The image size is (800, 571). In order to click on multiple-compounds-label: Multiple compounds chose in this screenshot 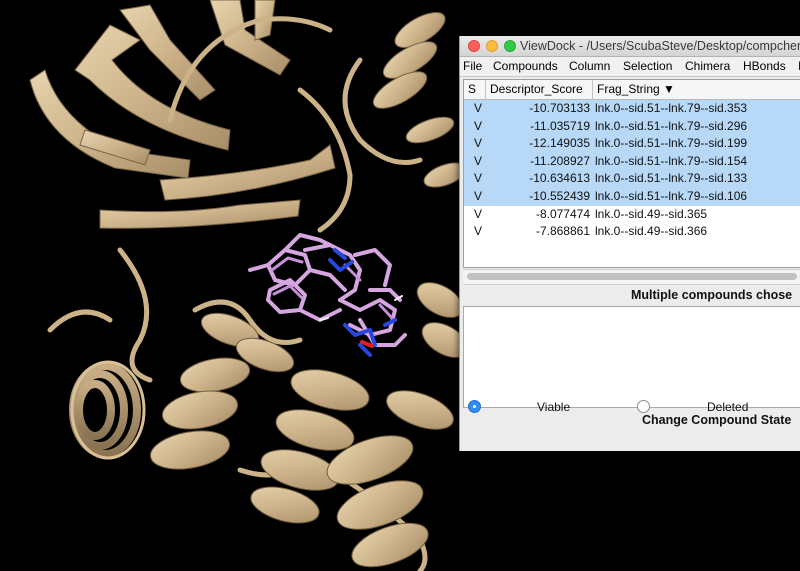, I will do `click(630, 296)`.